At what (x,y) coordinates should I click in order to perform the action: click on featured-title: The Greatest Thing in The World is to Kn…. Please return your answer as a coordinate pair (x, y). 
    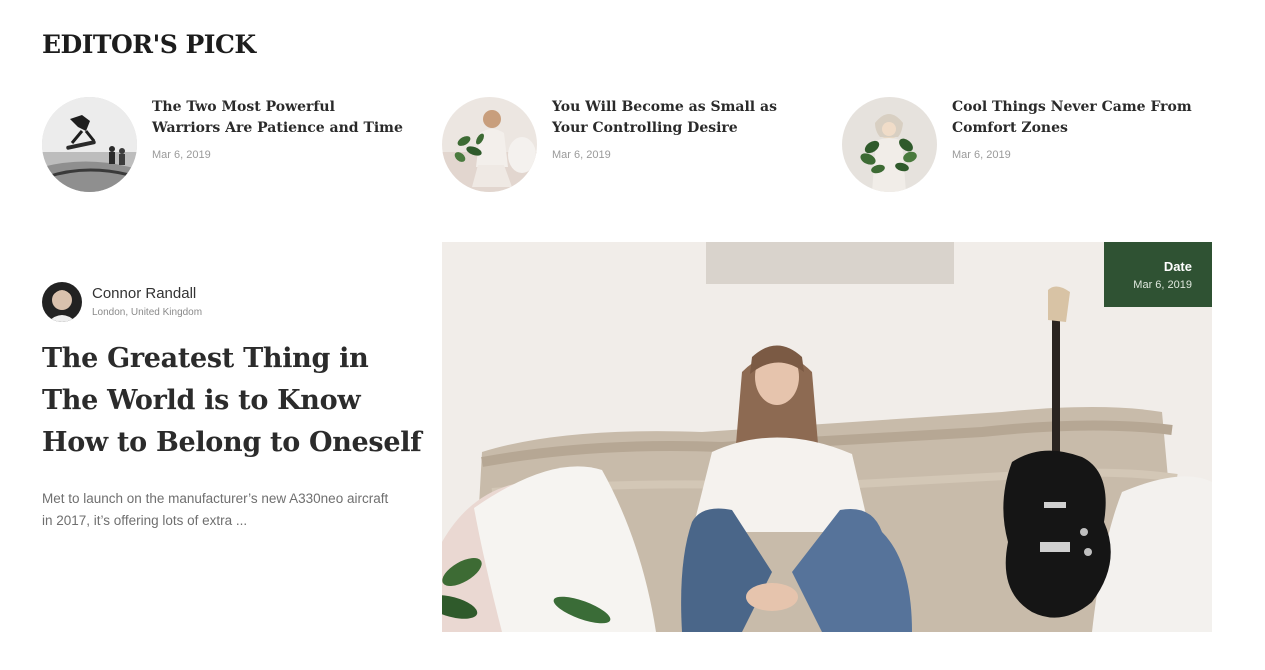
    Looking at the image, I should click on (237, 401).